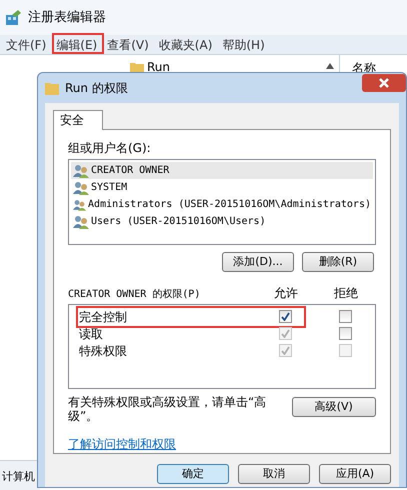  I want to click on help-link: 了解访问控制和权限, so click(122, 444).